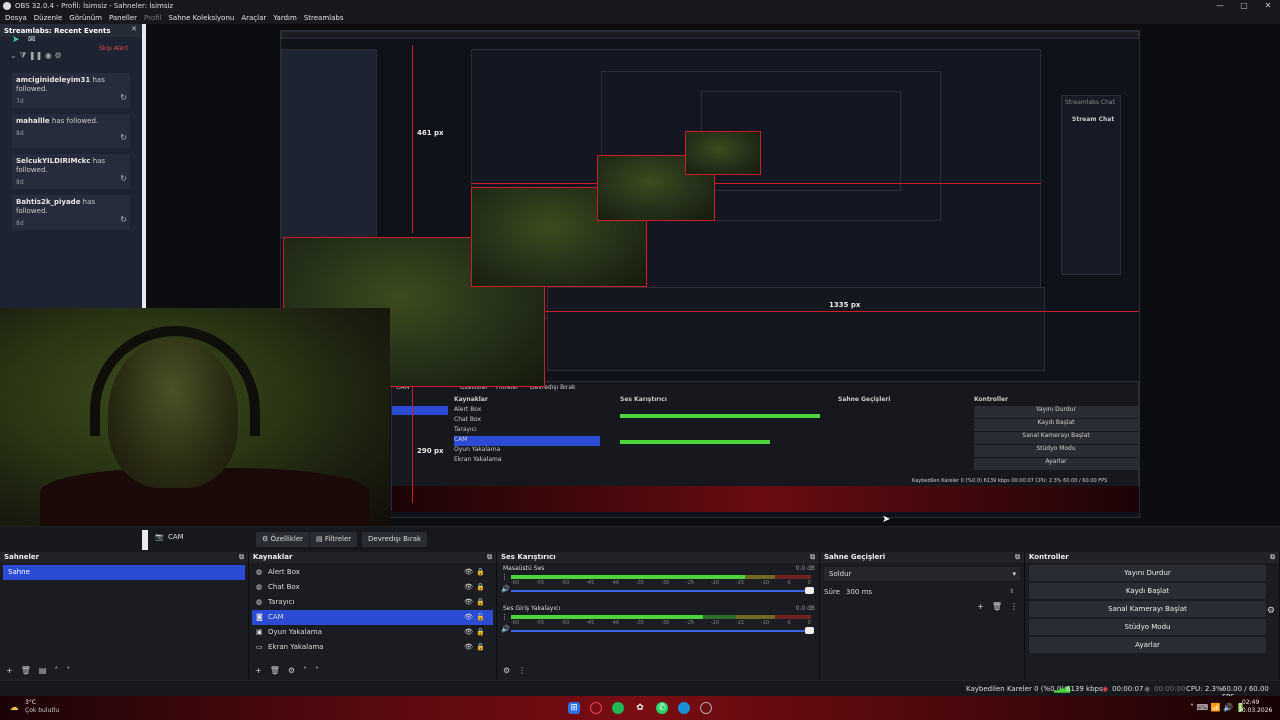 Image resolution: width=1280 pixels, height=720 pixels. What do you see at coordinates (87, 18) in the screenshot?
I see `menu-view: Görünüm` at bounding box center [87, 18].